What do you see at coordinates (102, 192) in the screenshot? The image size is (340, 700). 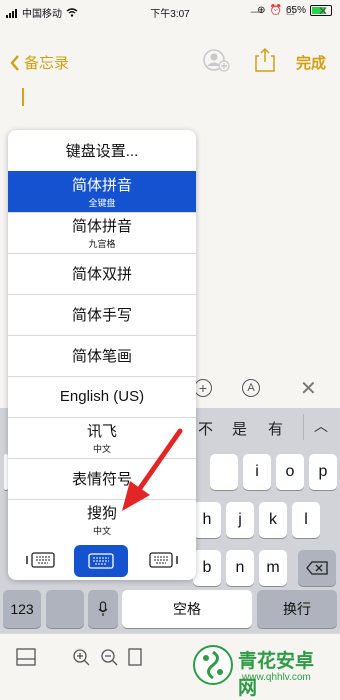 I see `menu-item-pinyin-full: 简体拼音 全键盘` at bounding box center [102, 192].